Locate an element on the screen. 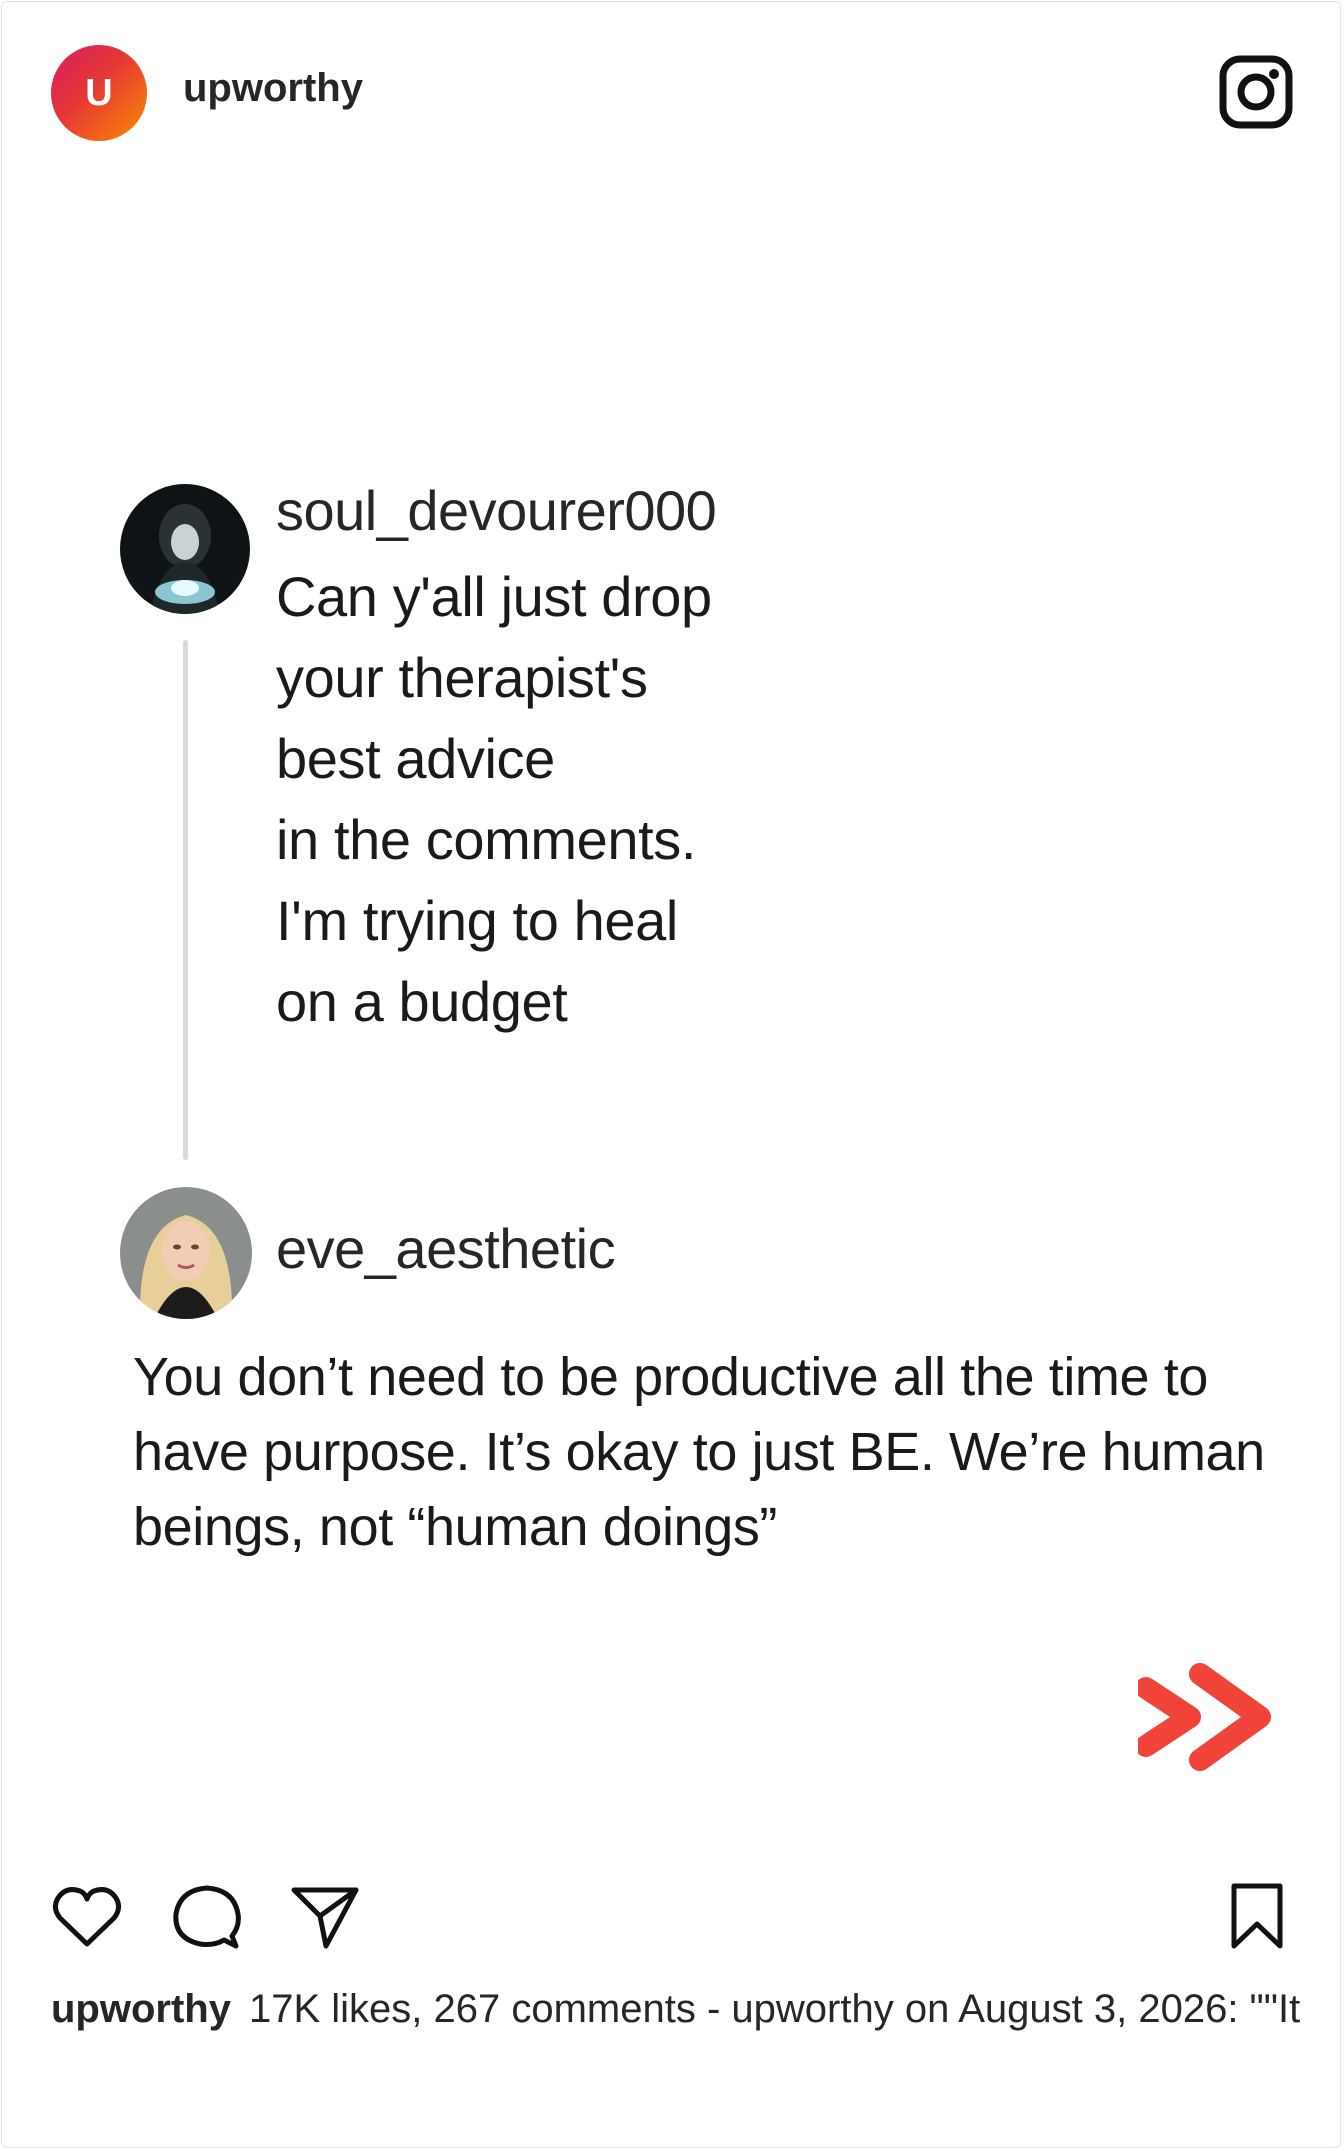 The width and height of the screenshot is (1344, 2151). action-bar is located at coordinates (672, 1920).